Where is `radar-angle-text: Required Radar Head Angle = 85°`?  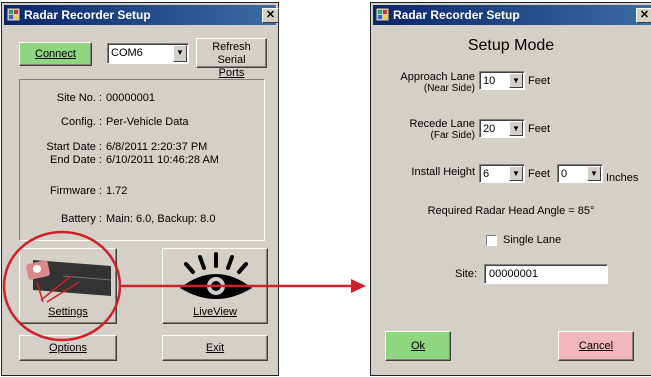 radar-angle-text: Required Radar Head Angle = 85° is located at coordinates (511, 211).